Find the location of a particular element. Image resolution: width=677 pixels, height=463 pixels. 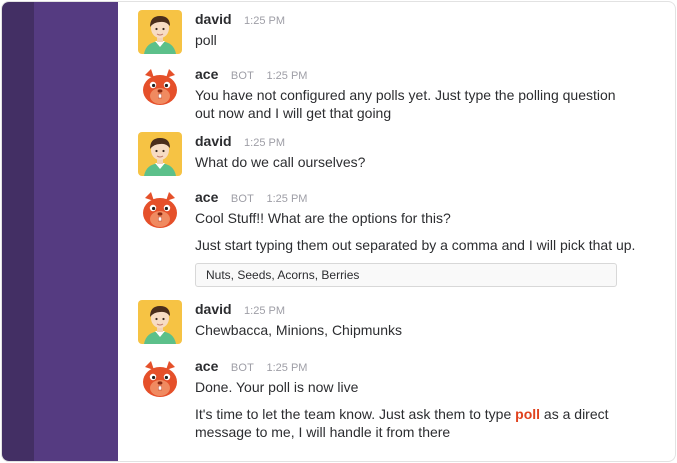

channel-sidebar is located at coordinates (76, 231).